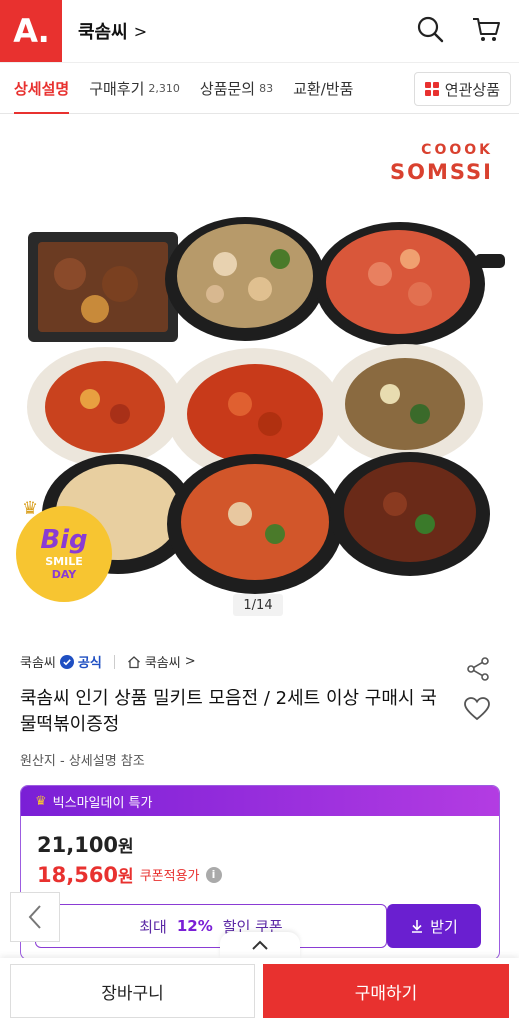  What do you see at coordinates (66, 661) in the screenshot?
I see `verified-icon` at bounding box center [66, 661].